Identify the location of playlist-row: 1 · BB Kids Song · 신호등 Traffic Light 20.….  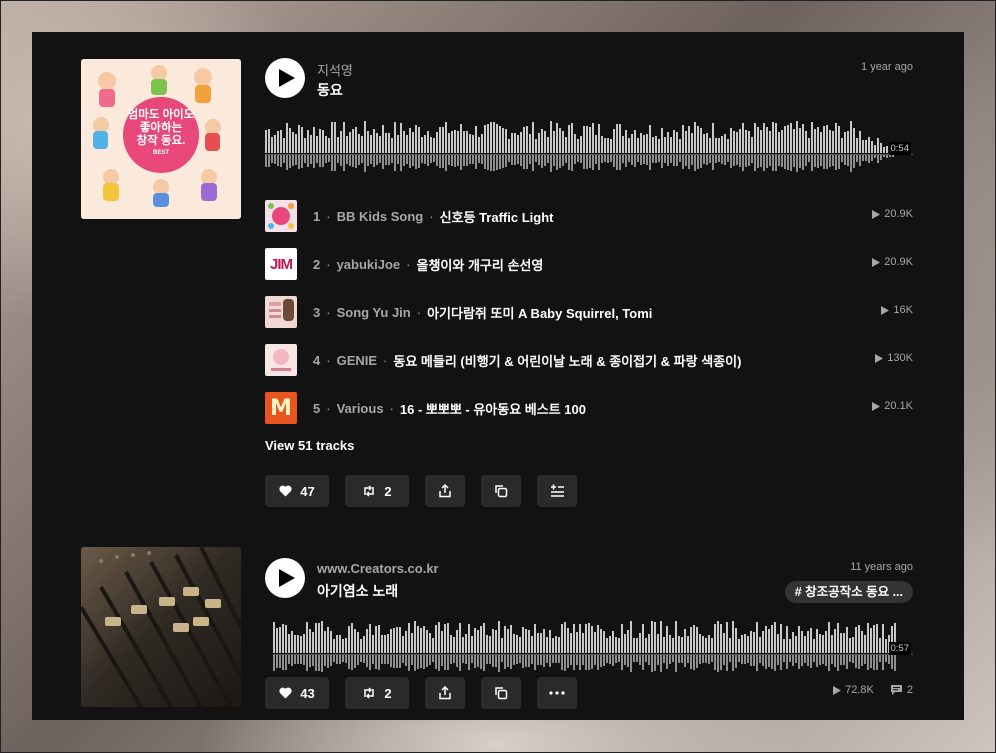
(589, 216).